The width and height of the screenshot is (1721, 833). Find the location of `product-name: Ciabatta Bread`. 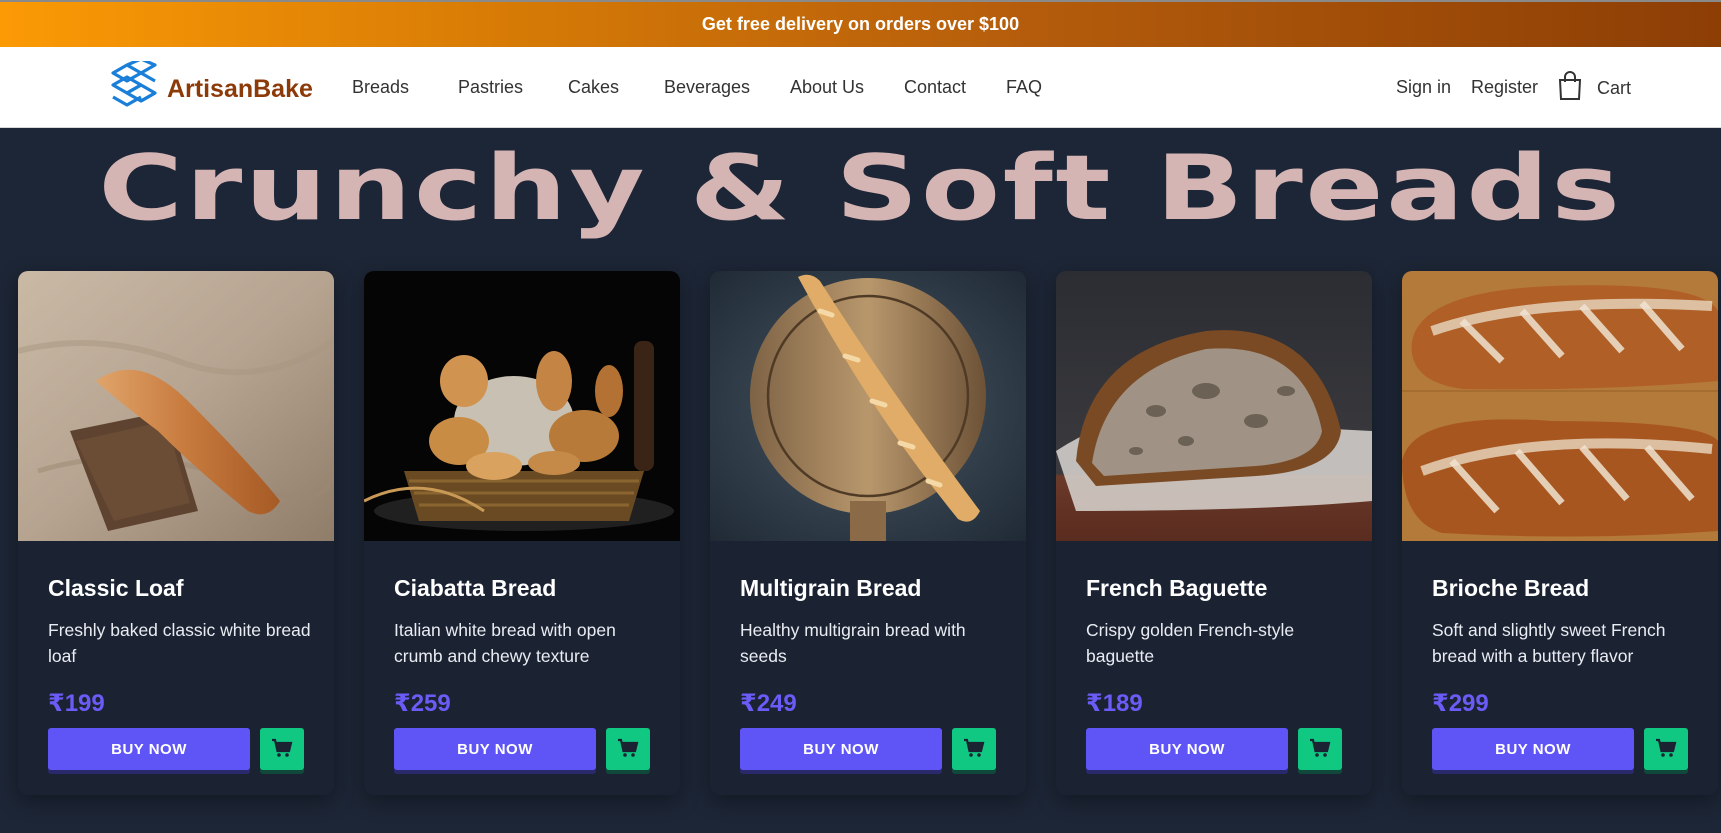

product-name: Ciabatta Bread is located at coordinates (475, 588).